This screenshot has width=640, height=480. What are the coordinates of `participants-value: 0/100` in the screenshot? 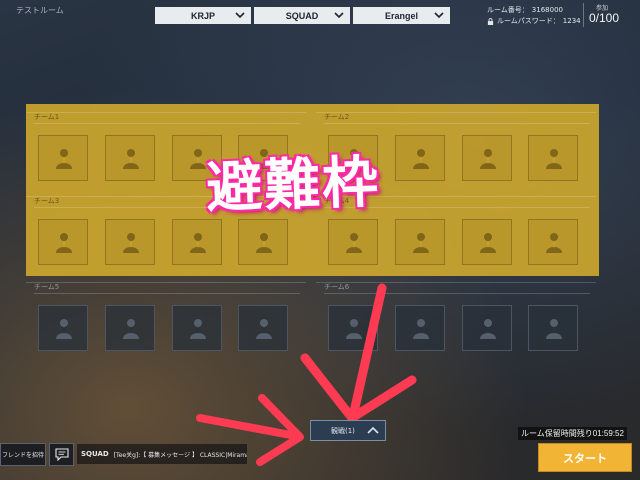 It's located at (604, 18).